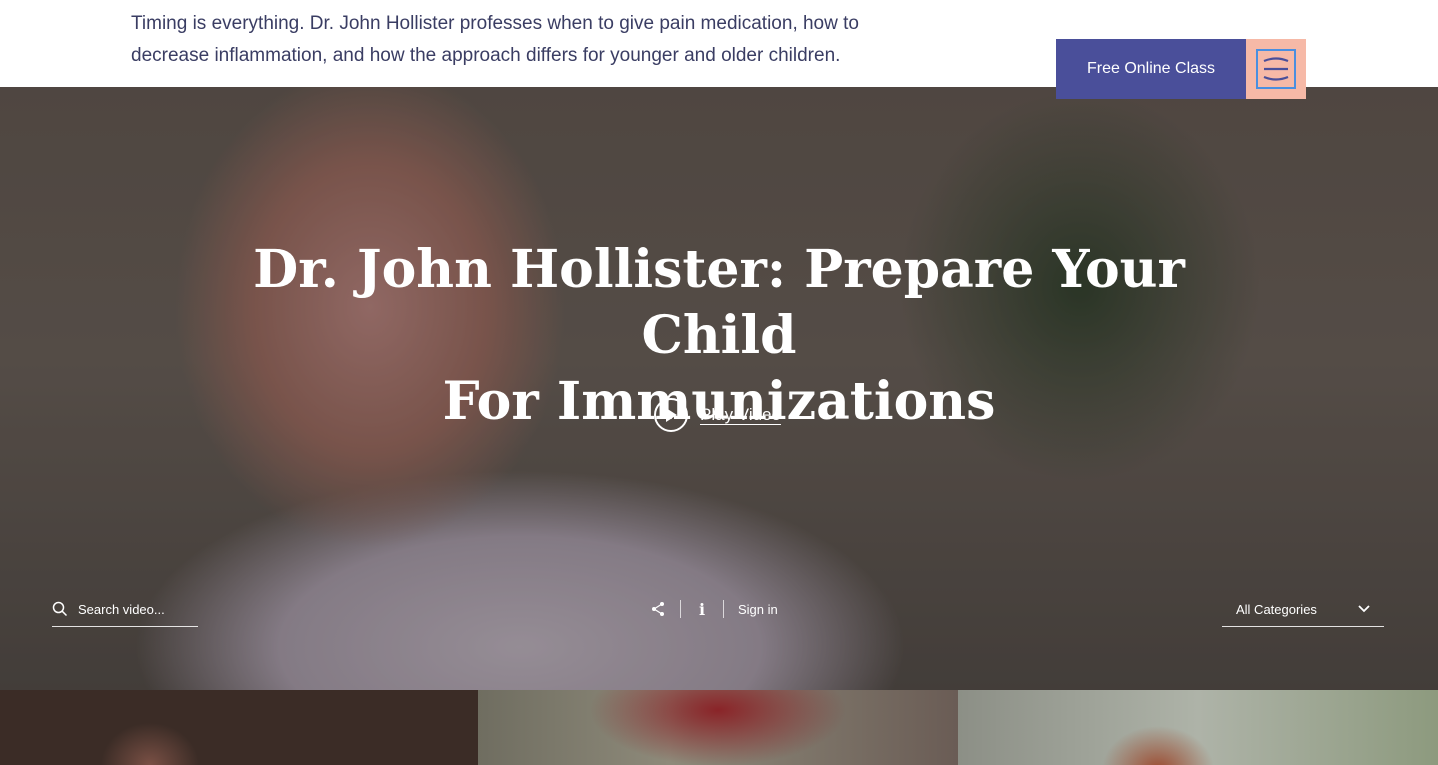 This screenshot has height=765, width=1438. I want to click on hamburger-menu-icon, so click(1276, 69).